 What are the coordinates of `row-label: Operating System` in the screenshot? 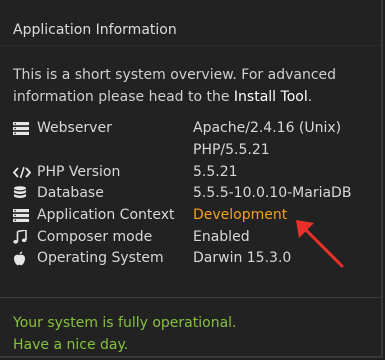 It's located at (100, 258).